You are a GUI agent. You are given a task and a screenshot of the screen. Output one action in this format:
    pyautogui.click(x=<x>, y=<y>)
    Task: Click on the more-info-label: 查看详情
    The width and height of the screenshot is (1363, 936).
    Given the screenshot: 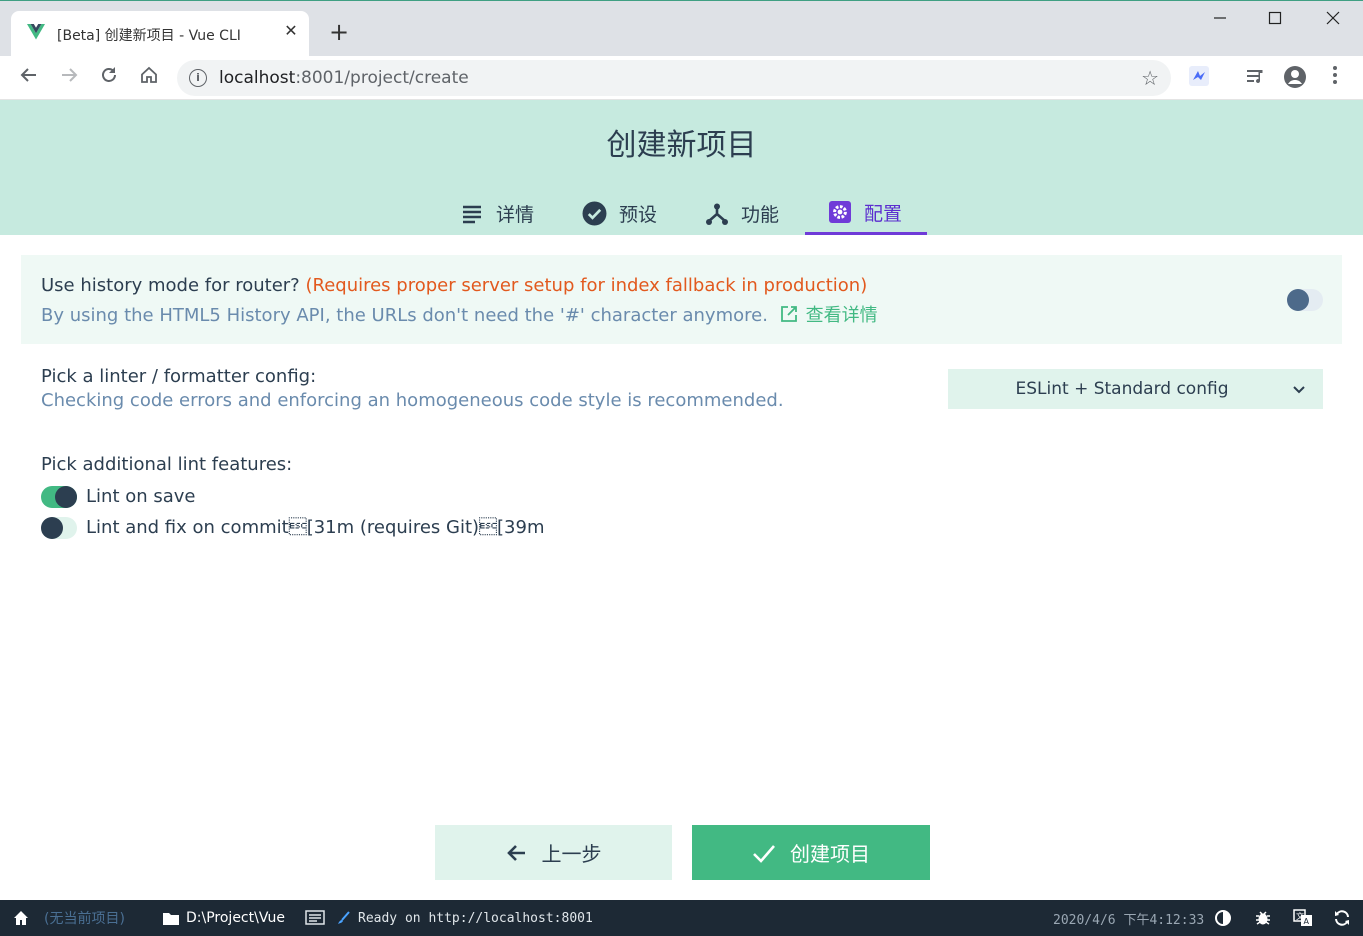 What is the action you would take?
    pyautogui.click(x=841, y=315)
    